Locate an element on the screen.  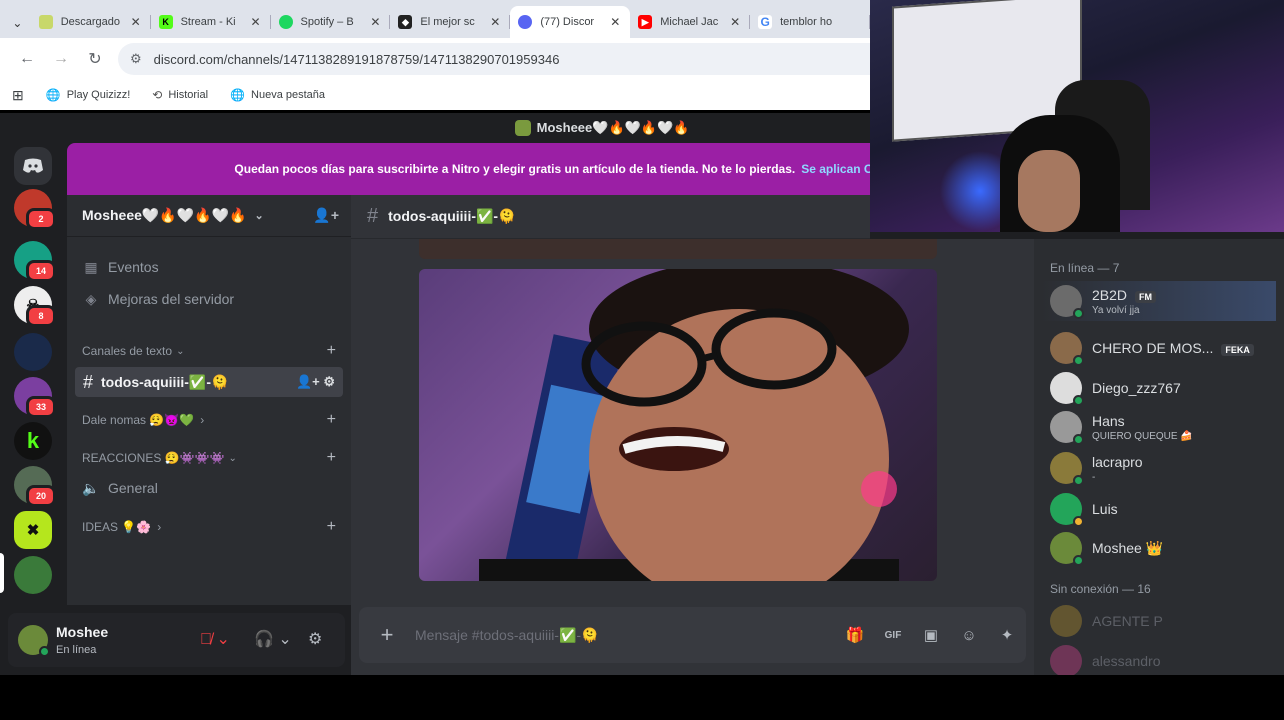
mic-muted-icon: 🎙̸ ⌄ is located at coordinates (215, 639).